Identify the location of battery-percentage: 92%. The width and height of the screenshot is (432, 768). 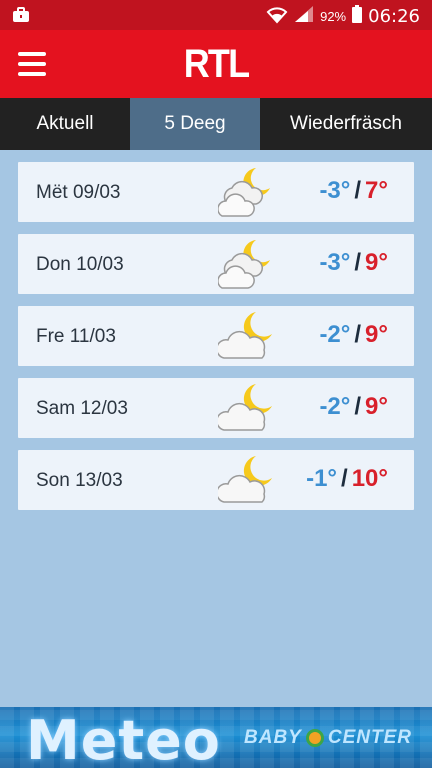
(333, 16).